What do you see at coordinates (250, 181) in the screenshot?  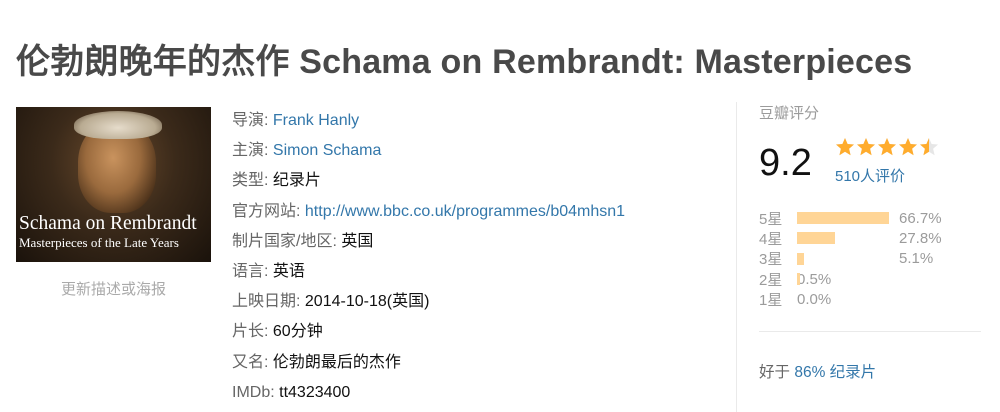 I see `genre-label: 类型:` at bounding box center [250, 181].